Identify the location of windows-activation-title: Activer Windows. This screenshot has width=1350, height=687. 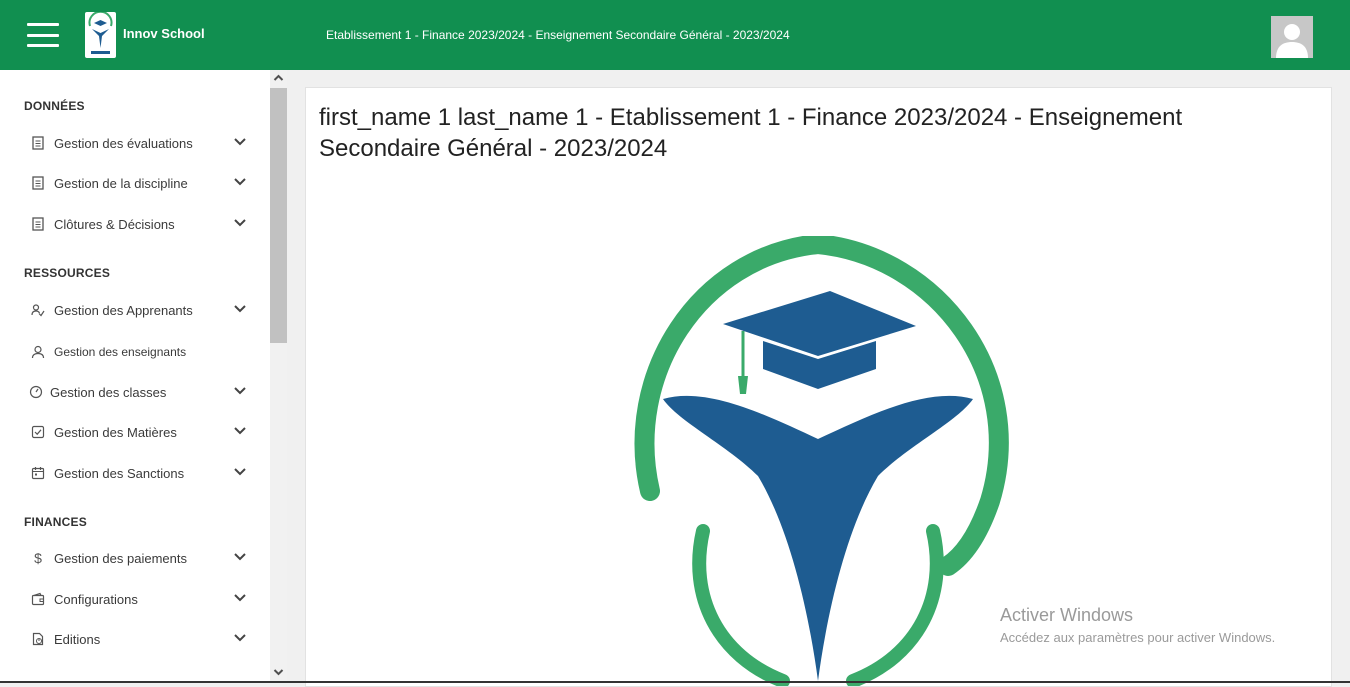
(1067, 615).